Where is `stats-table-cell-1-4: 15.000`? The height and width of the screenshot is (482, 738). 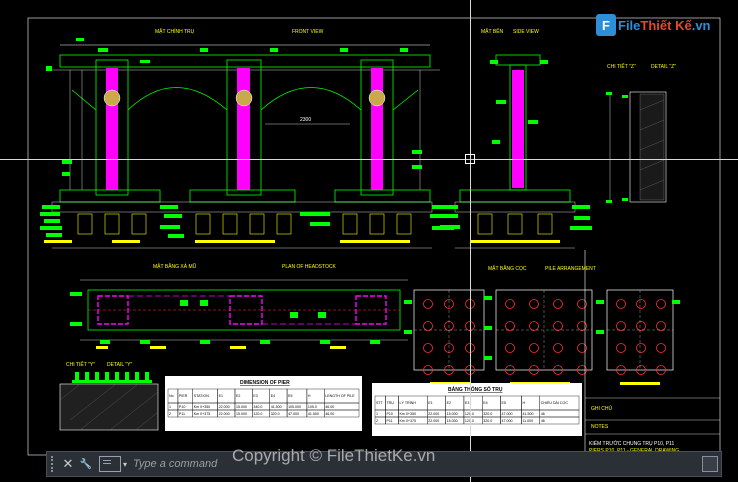 stats-table-cell-1-4: 15.000 is located at coordinates (452, 421).